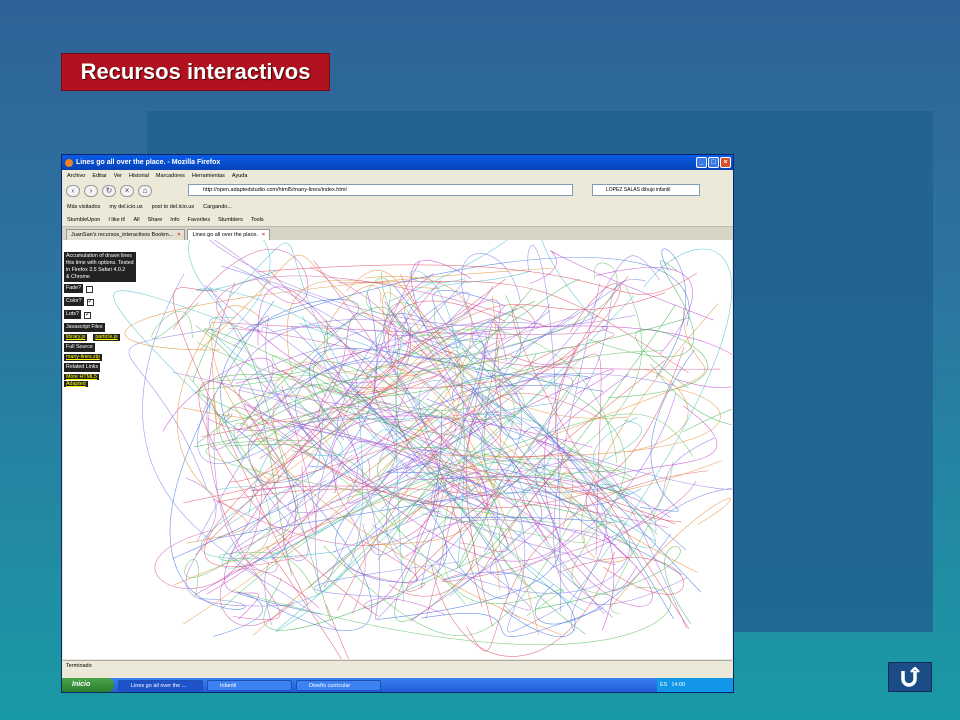 The height and width of the screenshot is (720, 960). What do you see at coordinates (725, 162) in the screenshot?
I see `close-button: ×` at bounding box center [725, 162].